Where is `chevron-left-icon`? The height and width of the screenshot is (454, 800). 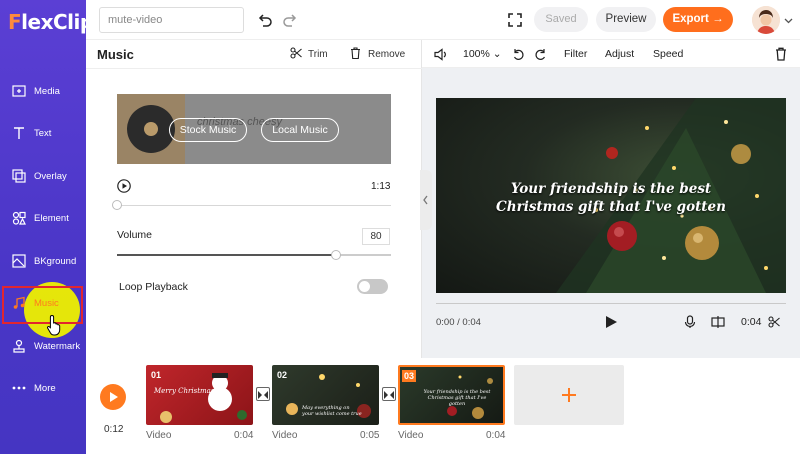 chevron-left-icon is located at coordinates (425, 200).